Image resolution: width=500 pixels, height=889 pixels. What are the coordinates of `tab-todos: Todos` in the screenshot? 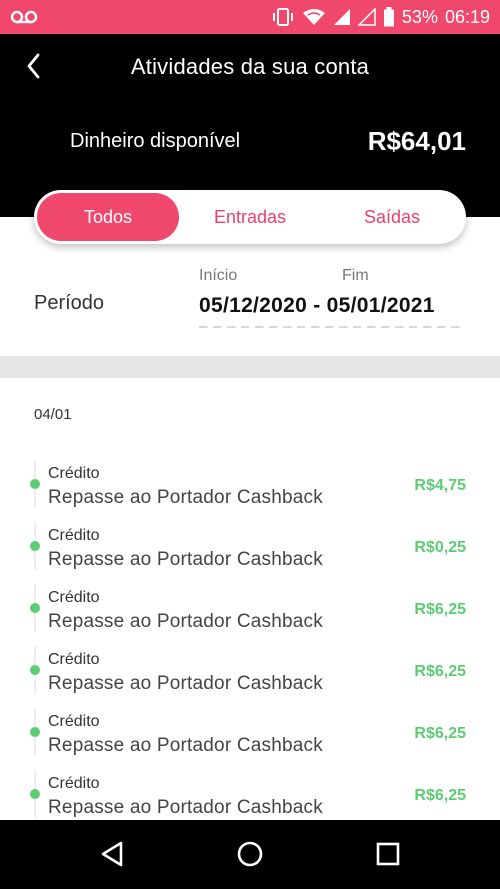 It's located at (108, 217).